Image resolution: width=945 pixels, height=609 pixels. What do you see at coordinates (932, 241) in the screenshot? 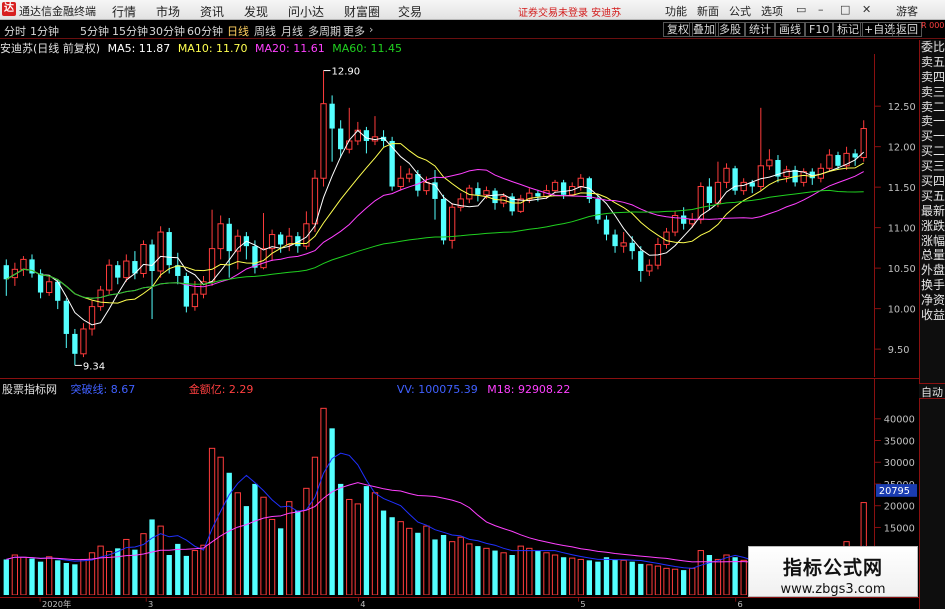
I see `side-change-pct: 涨幅` at bounding box center [932, 241].